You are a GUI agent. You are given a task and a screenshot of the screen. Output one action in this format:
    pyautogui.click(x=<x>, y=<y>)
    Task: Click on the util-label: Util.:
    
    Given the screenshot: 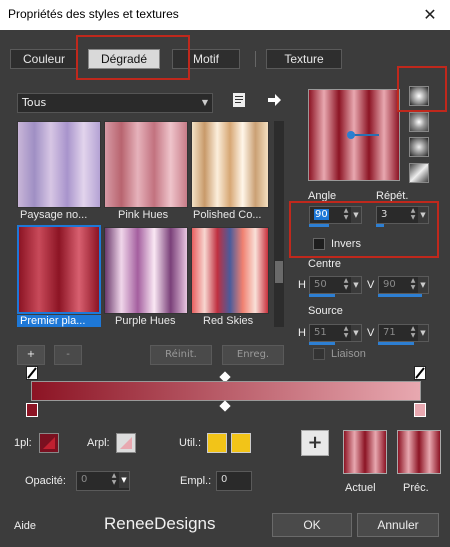 What is the action you would take?
    pyautogui.click(x=190, y=443)
    